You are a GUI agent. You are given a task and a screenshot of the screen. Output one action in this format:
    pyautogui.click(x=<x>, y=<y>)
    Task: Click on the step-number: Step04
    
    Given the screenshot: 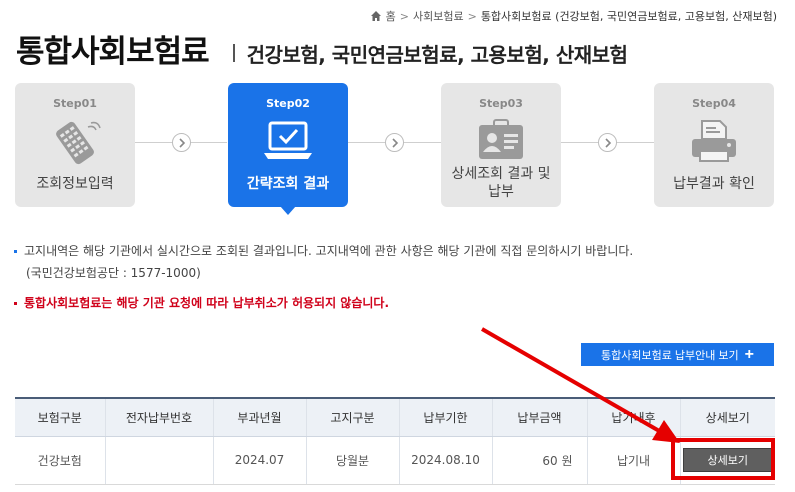 What is the action you would take?
    pyautogui.click(x=714, y=103)
    